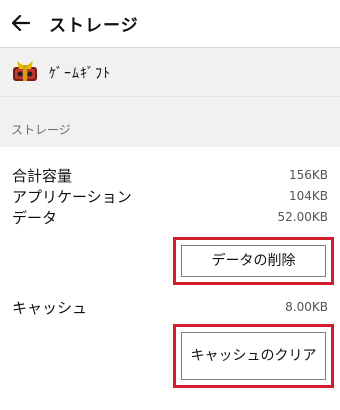 The width and height of the screenshot is (340, 410). What do you see at coordinates (308, 175) in the screenshot?
I see `total-capacity-value: 156KB` at bounding box center [308, 175].